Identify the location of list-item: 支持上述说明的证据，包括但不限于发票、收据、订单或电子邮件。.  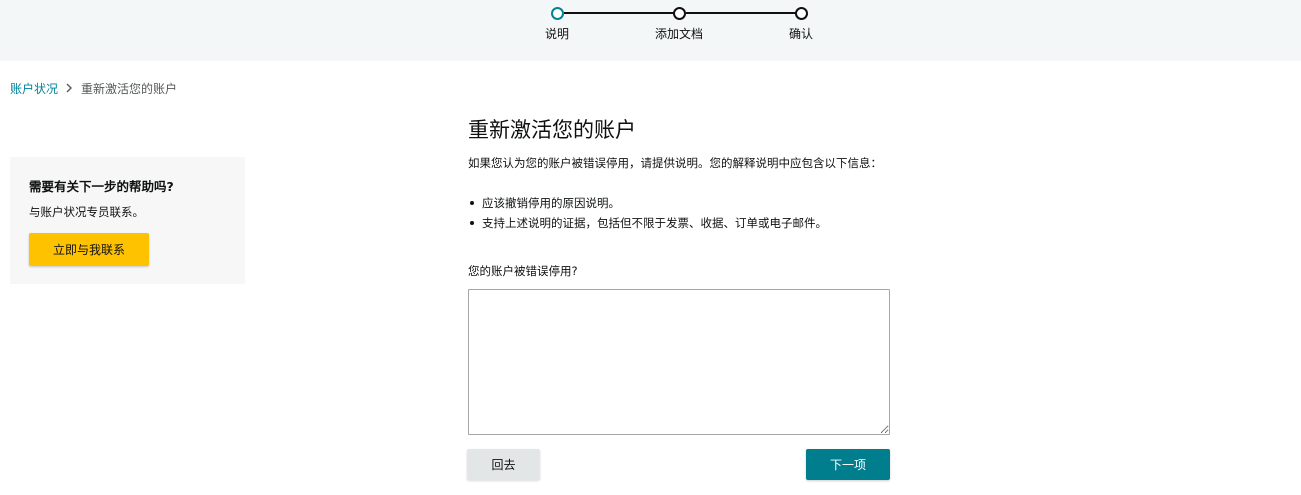
(647, 223).